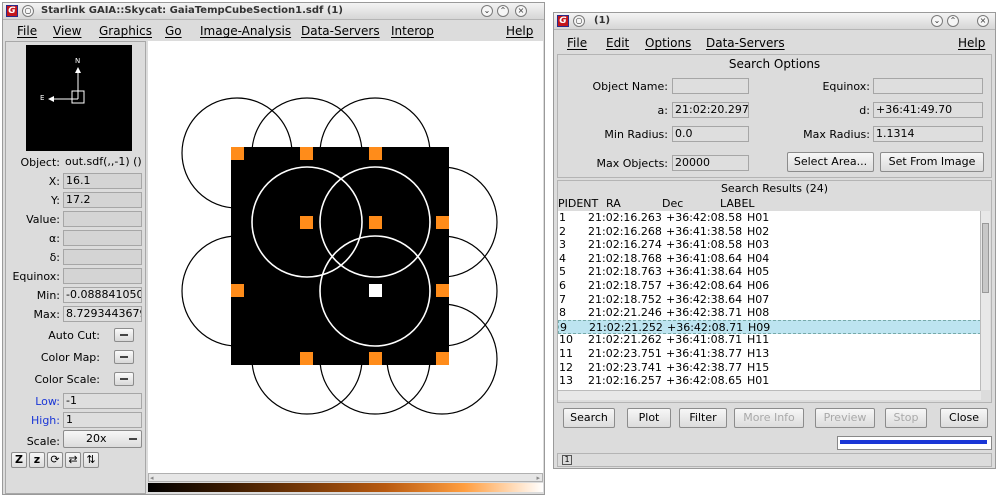  What do you see at coordinates (769, 245) in the screenshot?
I see `table-row: 3 21:02:16.274 +36:41:08.58 H03` at bounding box center [769, 245].